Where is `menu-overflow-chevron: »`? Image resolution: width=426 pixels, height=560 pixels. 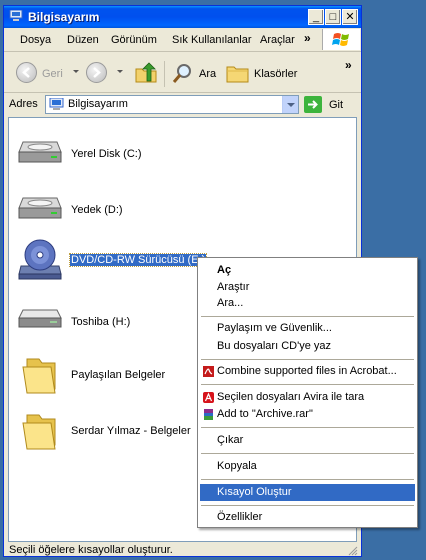 menu-overflow-chevron: » is located at coordinates (307, 38).